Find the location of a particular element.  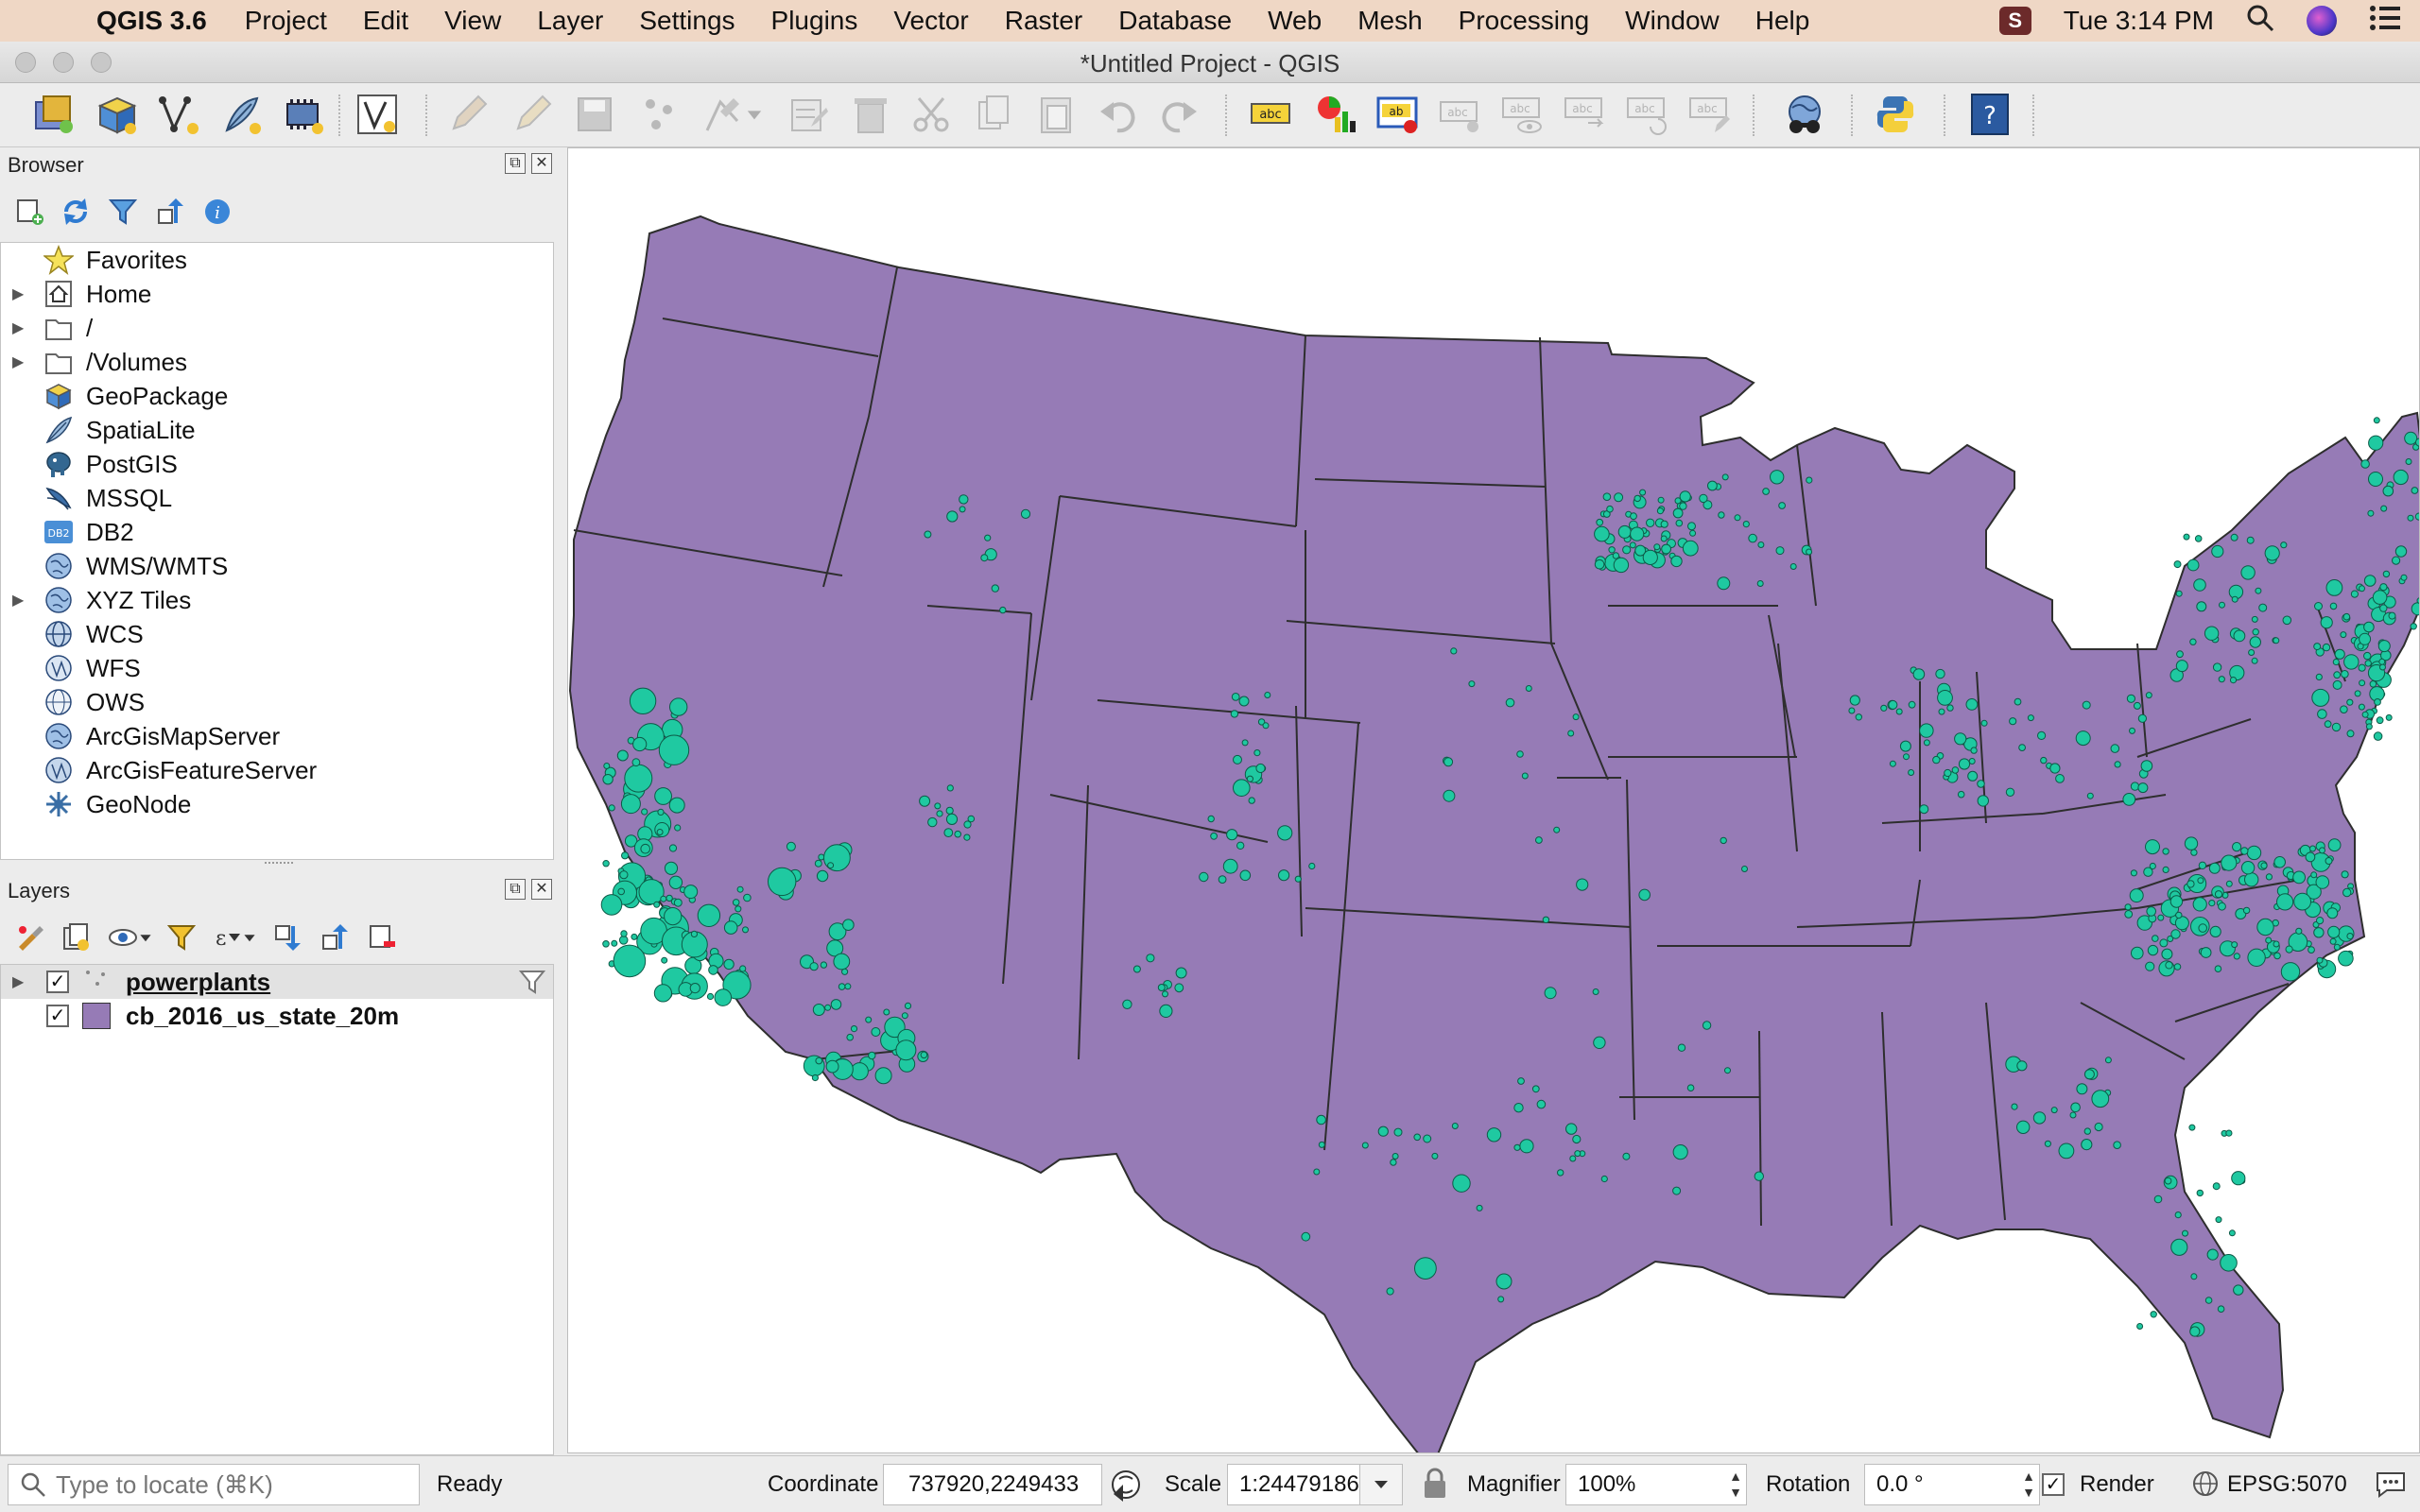

menu-processing: Processing is located at coordinates (1524, 21).